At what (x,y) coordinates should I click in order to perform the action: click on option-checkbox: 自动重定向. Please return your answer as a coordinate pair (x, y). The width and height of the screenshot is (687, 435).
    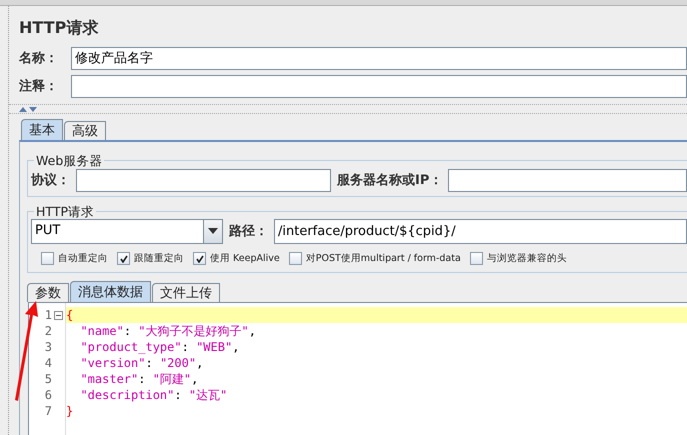
    Looking at the image, I should click on (74, 258).